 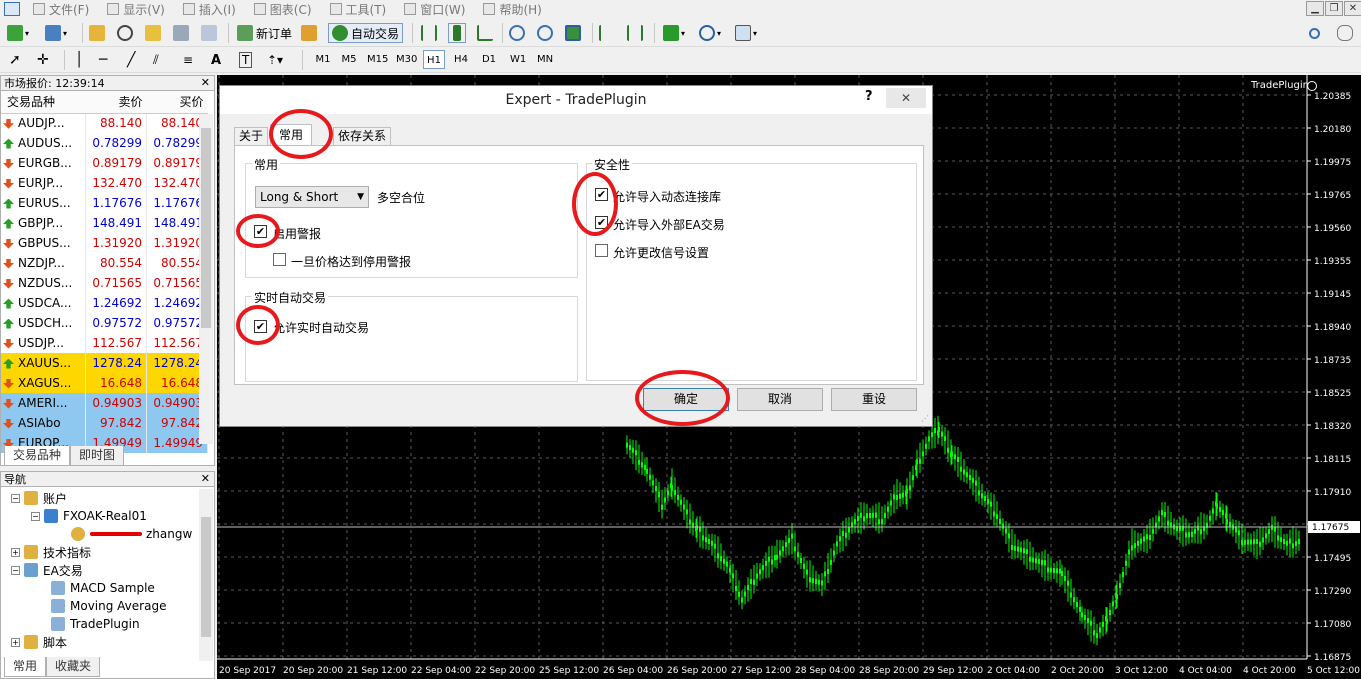 What do you see at coordinates (607, 33) in the screenshot?
I see `autoscroll-button` at bounding box center [607, 33].